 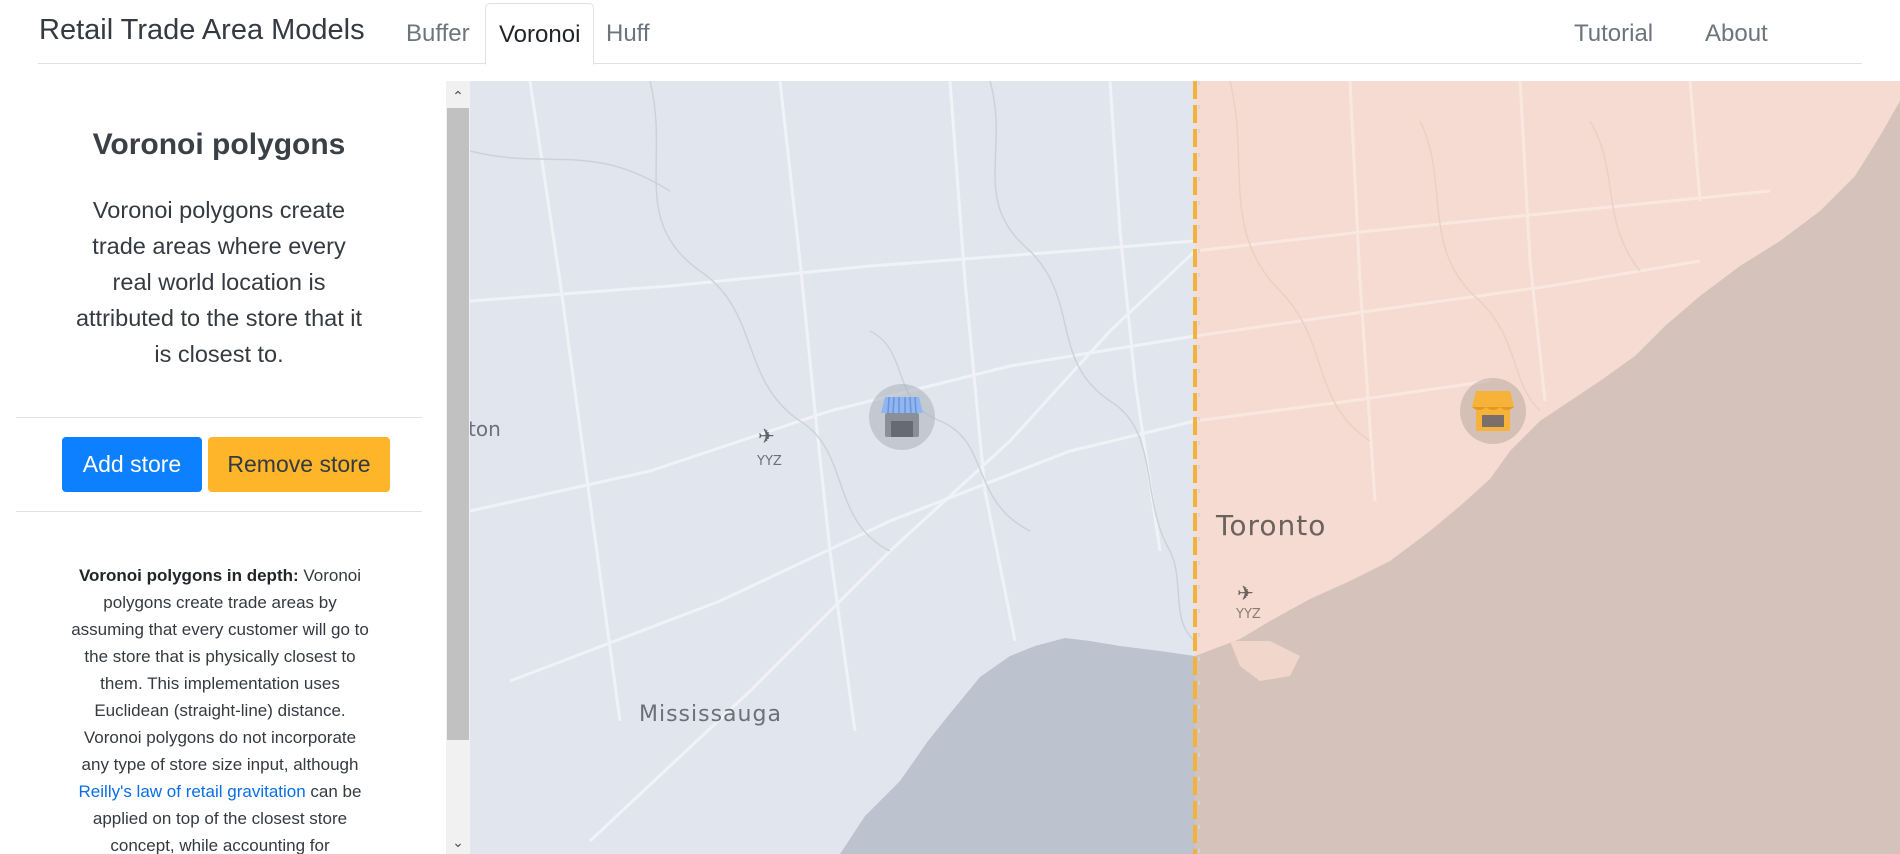 What do you see at coordinates (540, 34) in the screenshot?
I see `tab-voronoi: Voronoi` at bounding box center [540, 34].